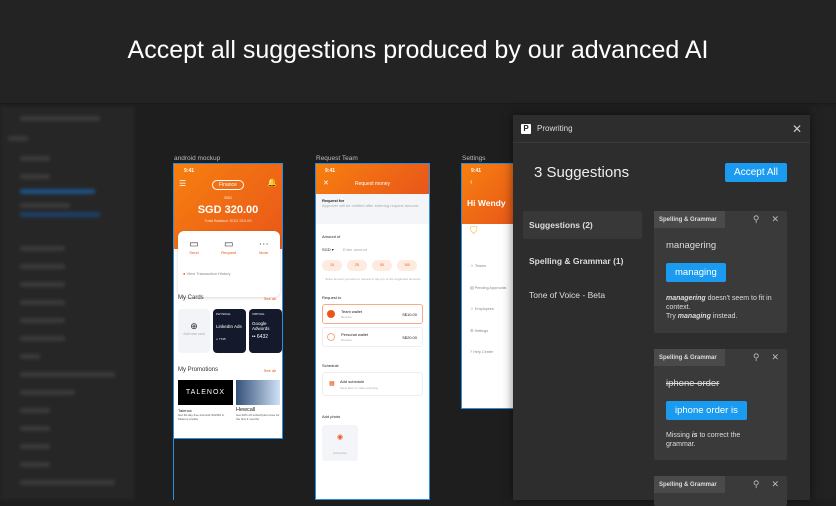 The width and height of the screenshot is (836, 506). Describe the element at coordinates (582, 295) in the screenshot. I see `nav-tone-of-voice: Tone of Voice - Beta` at that location.